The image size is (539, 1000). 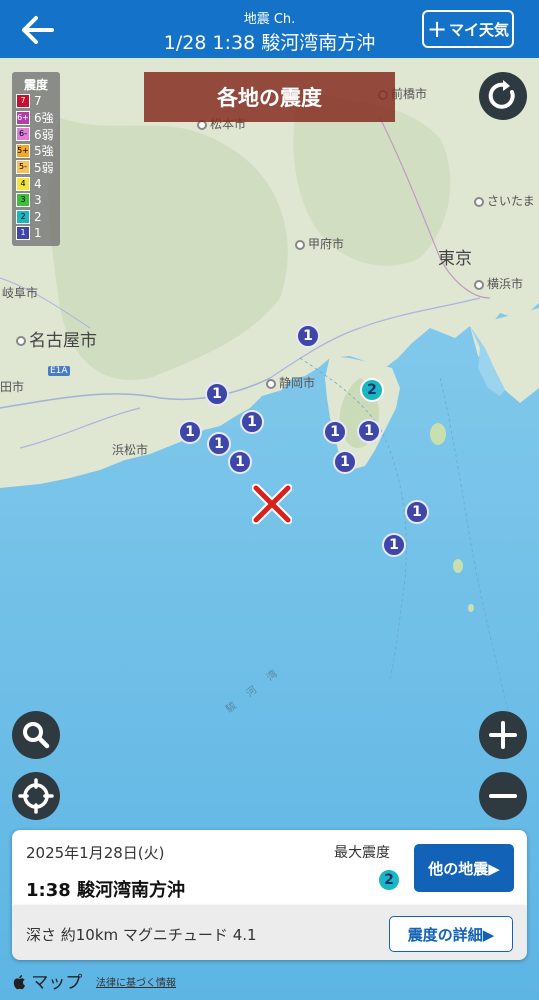 What do you see at coordinates (141, 935) in the screenshot?
I see `depth-magnitude: 深さ 約10km マグニチュード 4.1` at bounding box center [141, 935].